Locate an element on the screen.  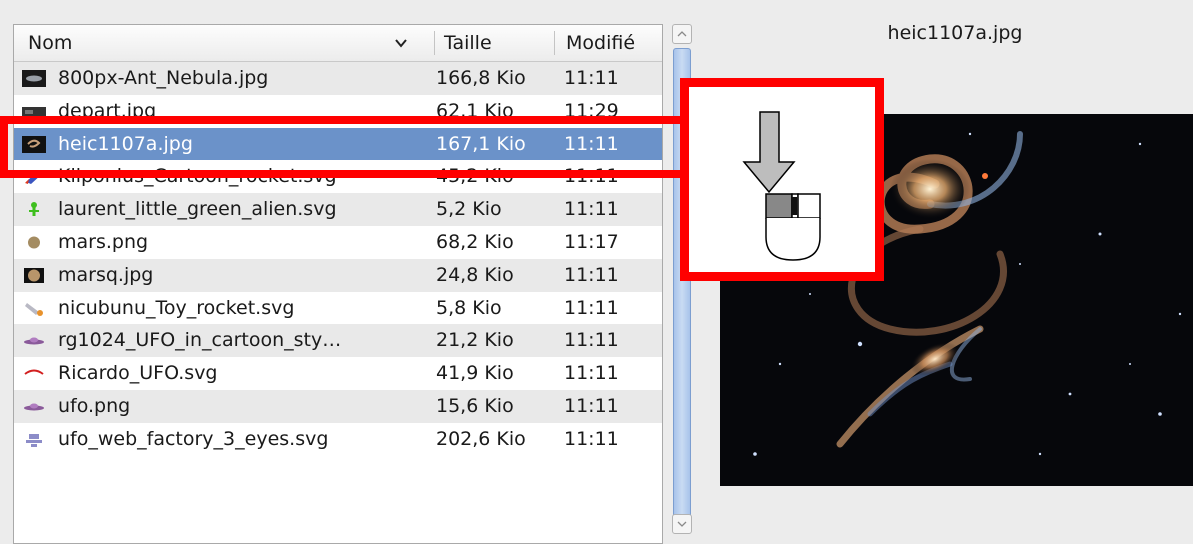
column-header-modified: Modifié is located at coordinates (614, 43).